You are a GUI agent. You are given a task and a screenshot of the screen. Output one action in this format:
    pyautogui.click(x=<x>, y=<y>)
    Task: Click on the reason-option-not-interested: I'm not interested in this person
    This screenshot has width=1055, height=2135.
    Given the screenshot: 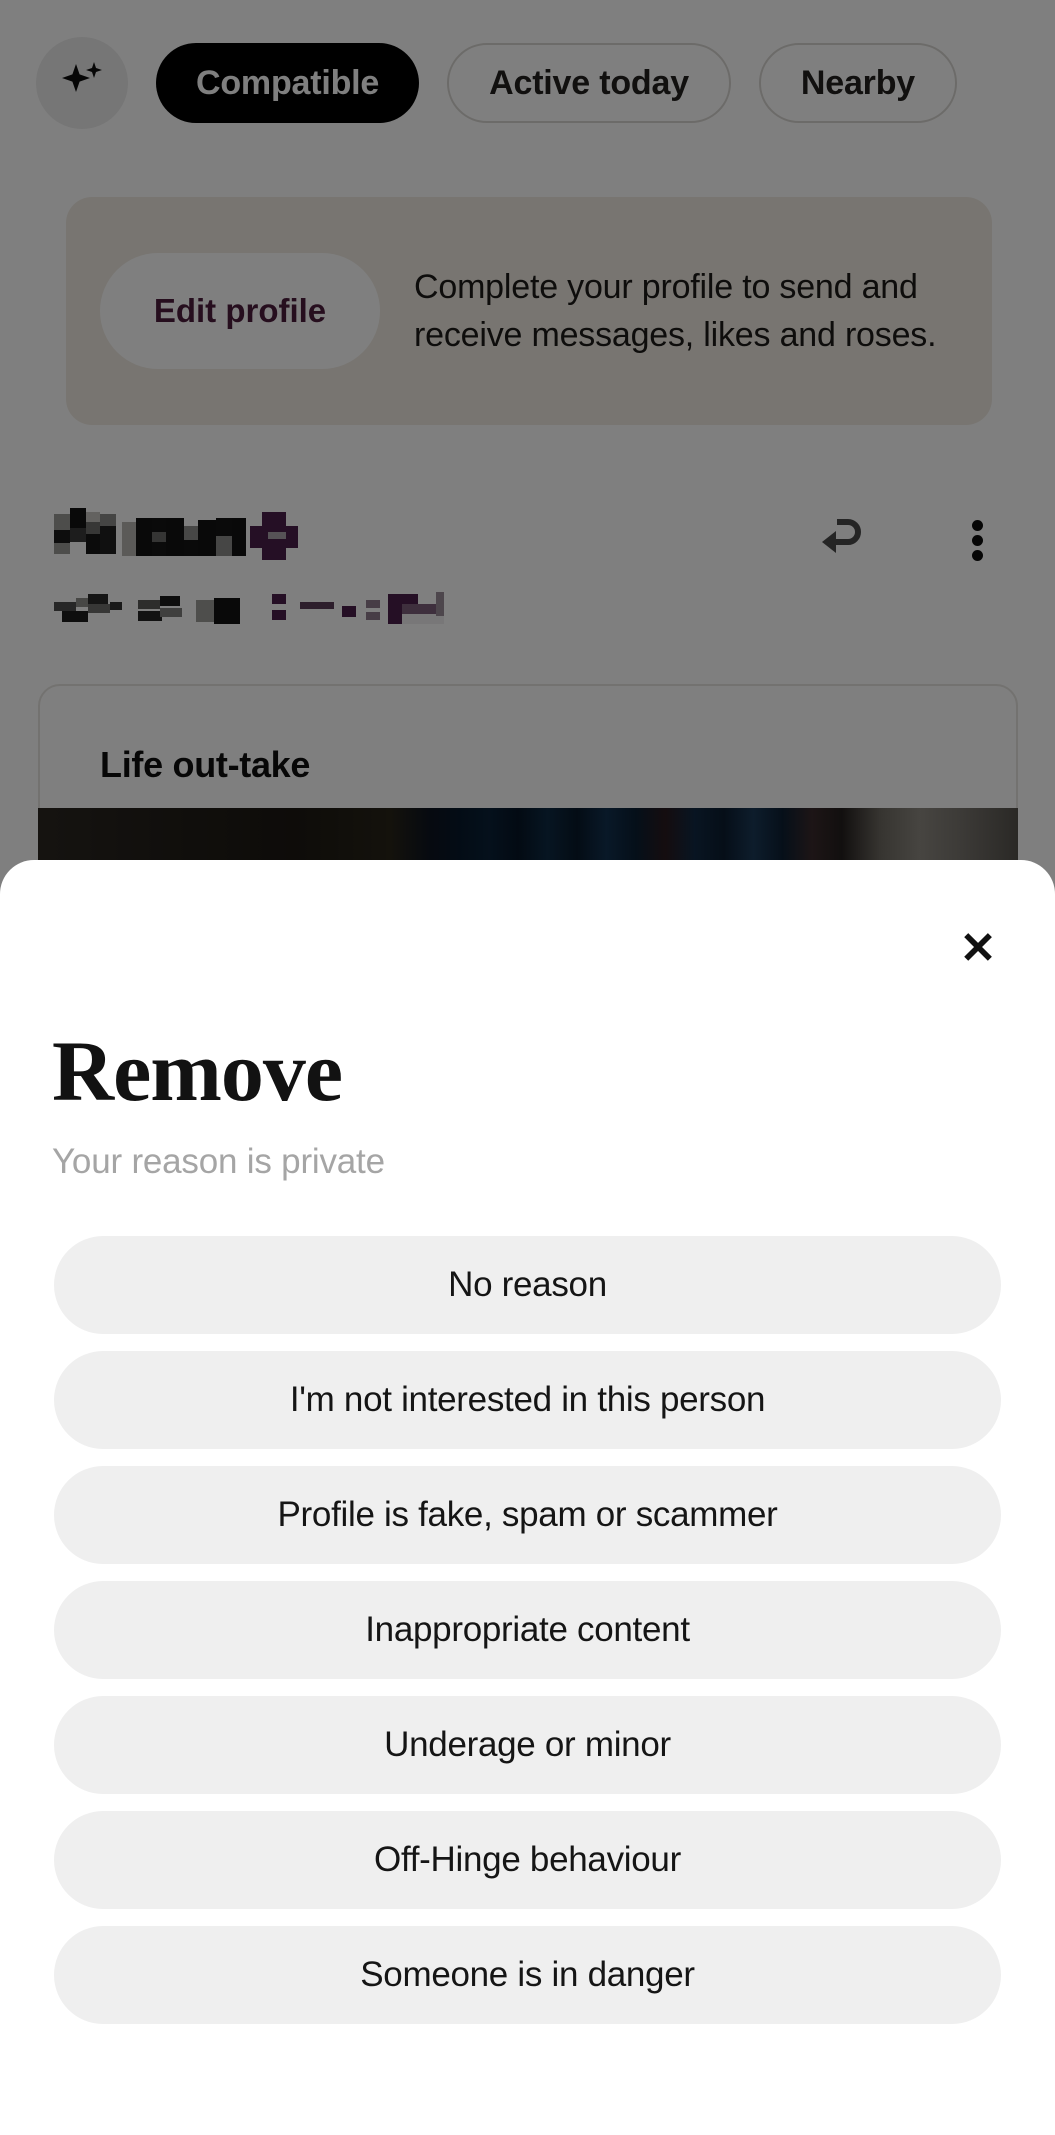 What is the action you would take?
    pyautogui.click(x=527, y=1400)
    